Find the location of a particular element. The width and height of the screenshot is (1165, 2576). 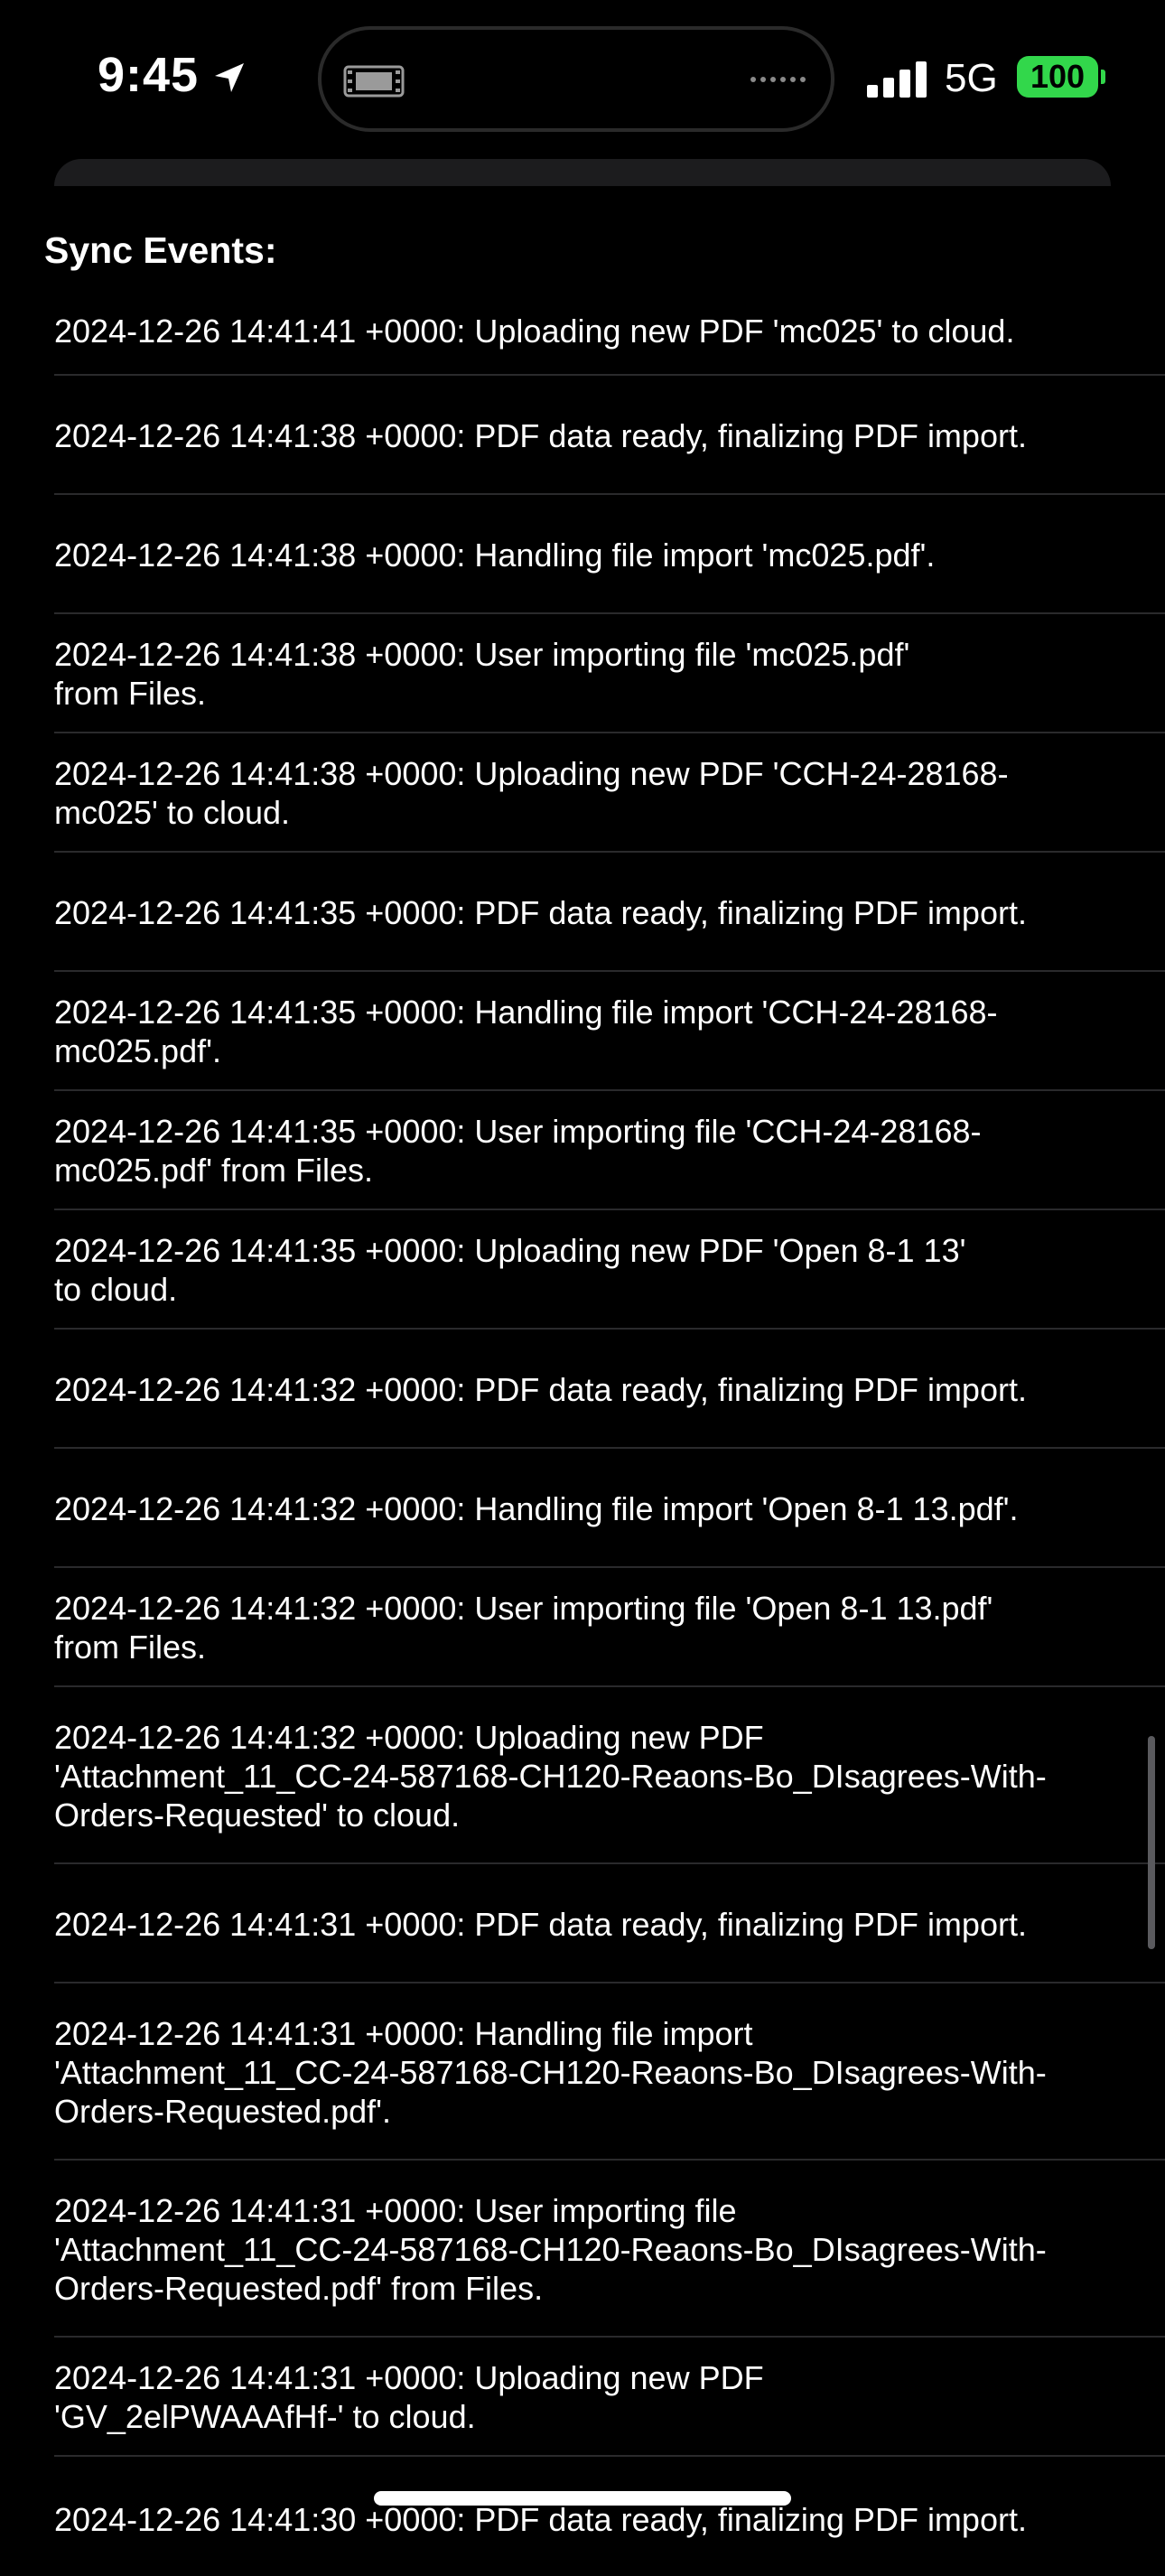

sync-events-title: Sync Events: is located at coordinates (160, 250).